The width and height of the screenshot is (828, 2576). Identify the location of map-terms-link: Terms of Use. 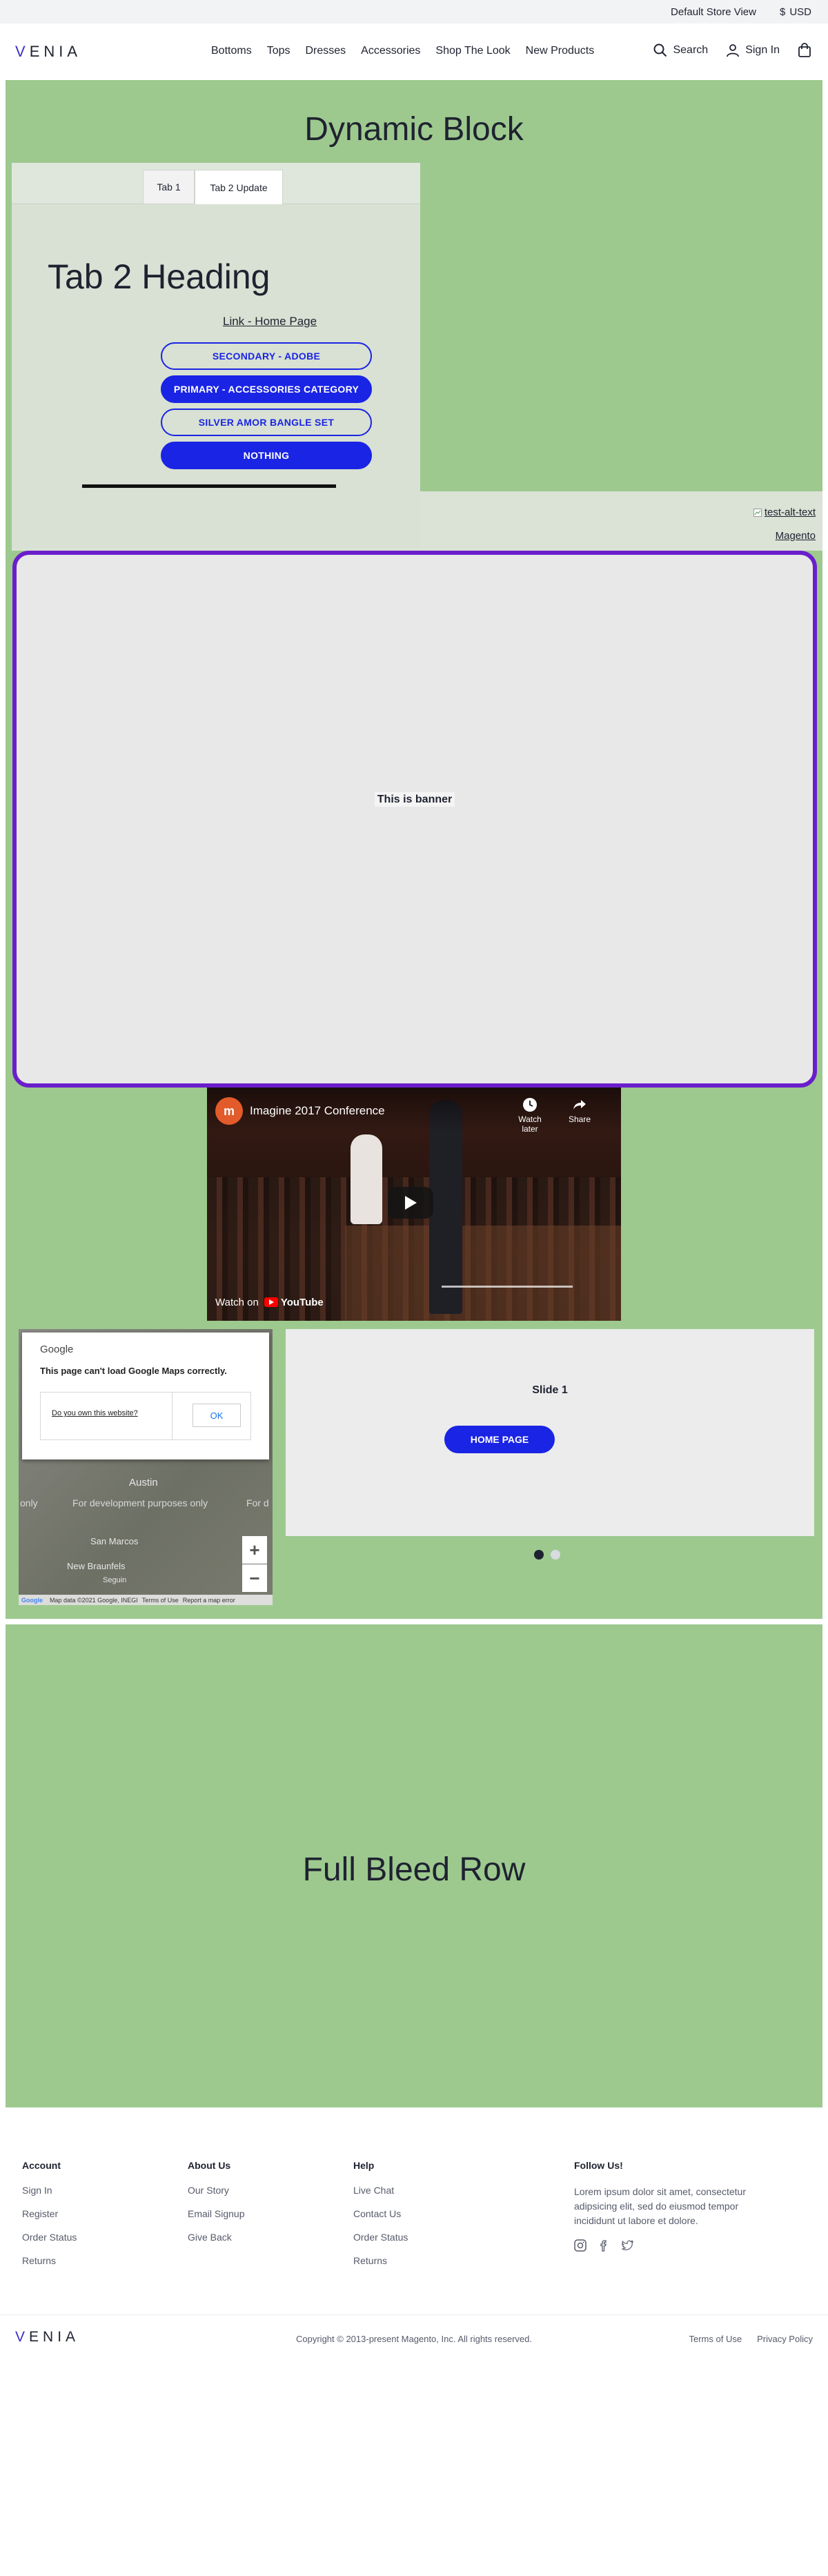
(160, 1600).